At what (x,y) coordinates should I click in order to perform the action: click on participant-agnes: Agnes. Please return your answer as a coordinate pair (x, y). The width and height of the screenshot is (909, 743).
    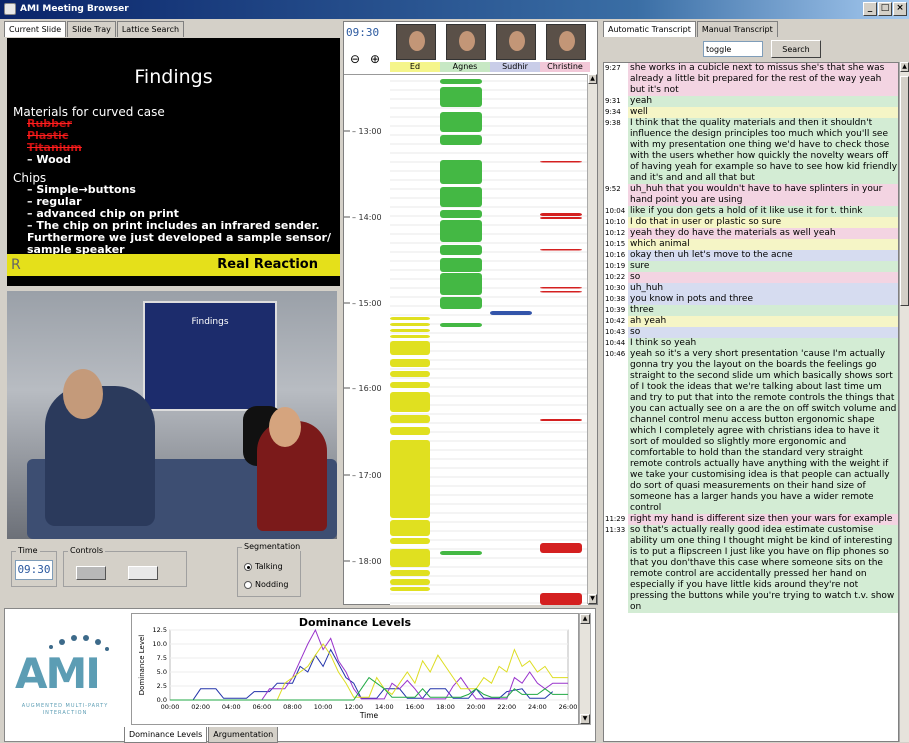
    Looking at the image, I should click on (465, 47).